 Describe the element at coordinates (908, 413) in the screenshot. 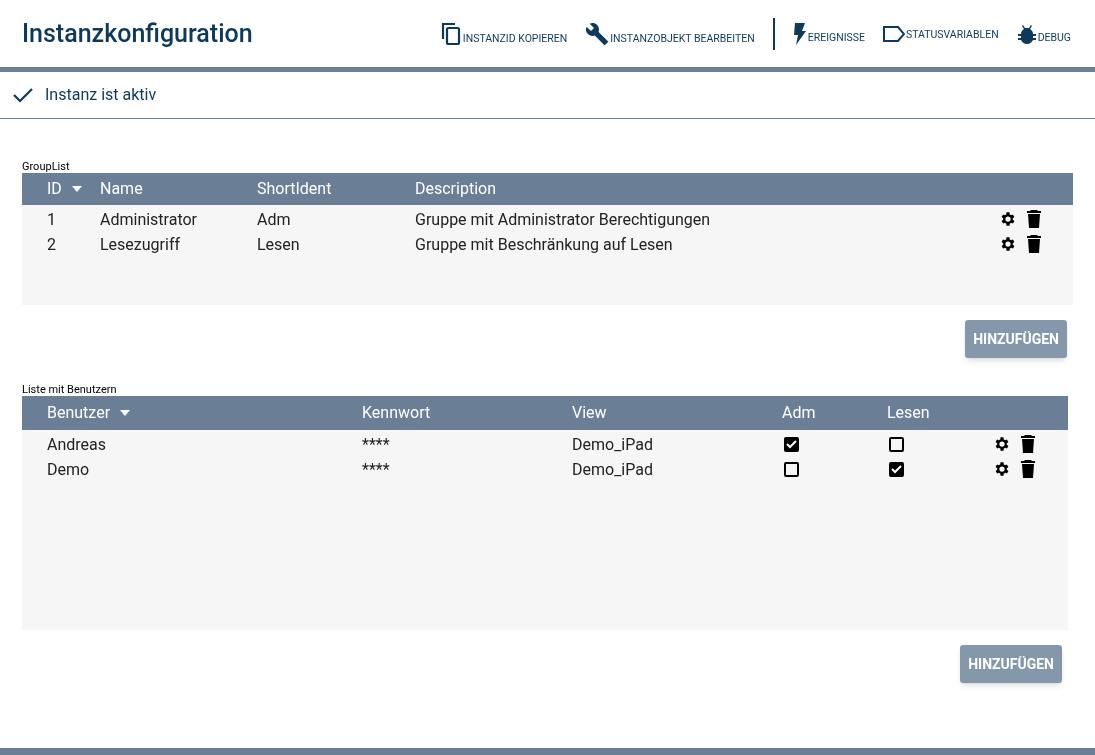

I see `column-header: Lesen` at that location.